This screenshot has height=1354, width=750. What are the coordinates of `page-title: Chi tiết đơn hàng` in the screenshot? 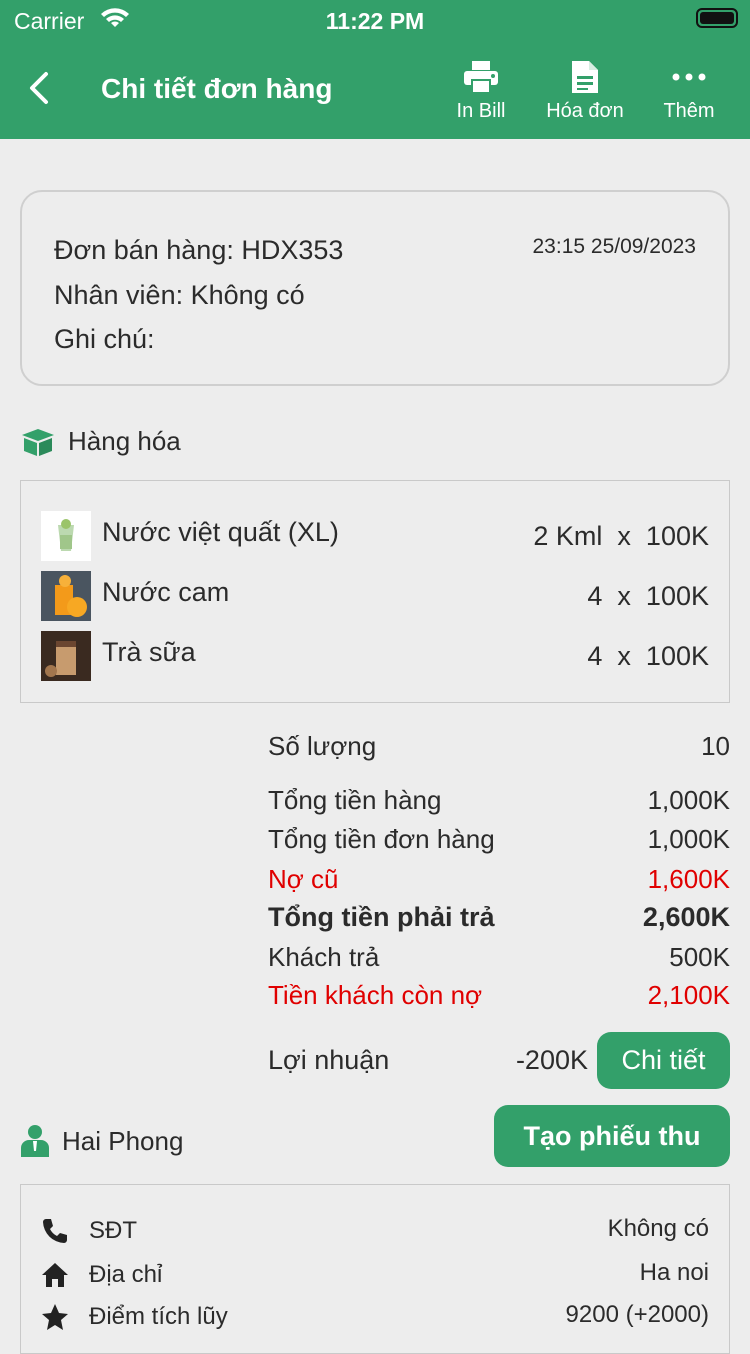 It's located at (217, 88).